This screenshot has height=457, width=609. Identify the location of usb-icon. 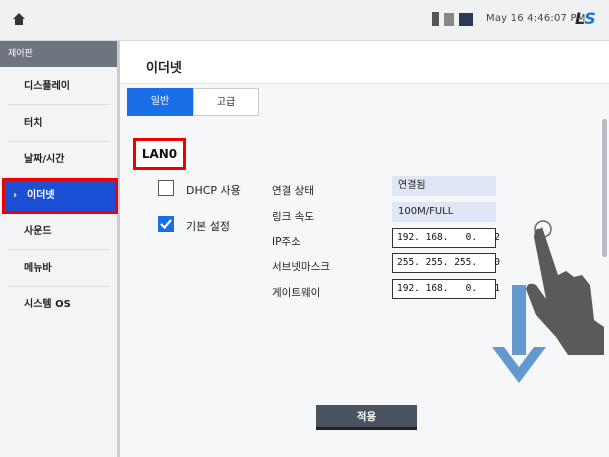
(435, 19).